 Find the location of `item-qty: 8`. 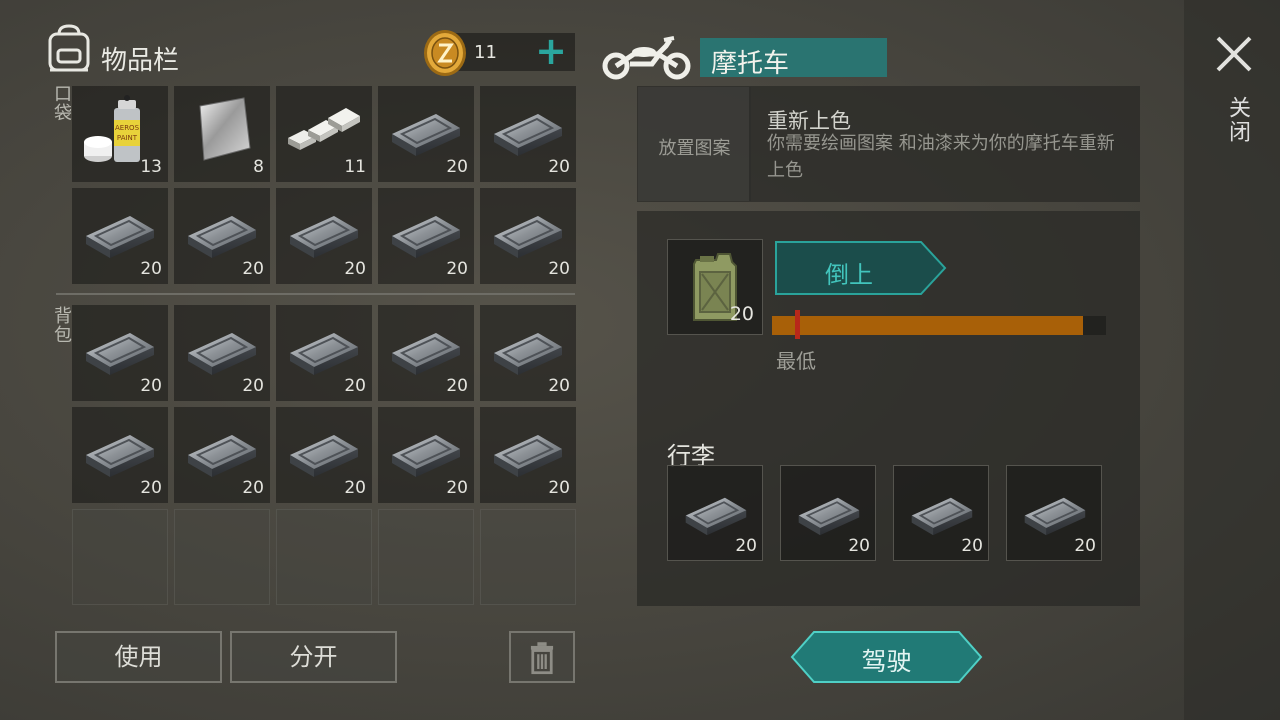

item-qty: 8 is located at coordinates (258, 167).